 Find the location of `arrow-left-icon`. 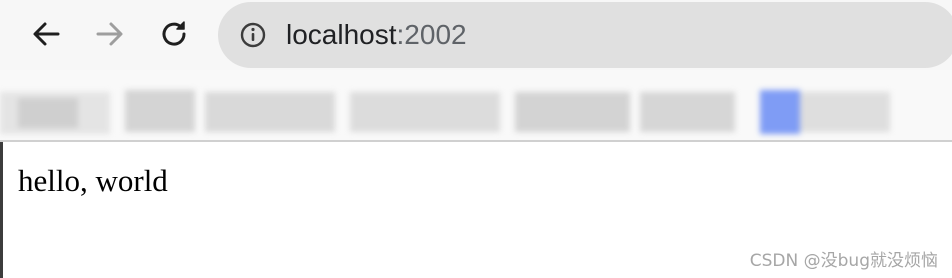

arrow-left-icon is located at coordinates (46, 34).